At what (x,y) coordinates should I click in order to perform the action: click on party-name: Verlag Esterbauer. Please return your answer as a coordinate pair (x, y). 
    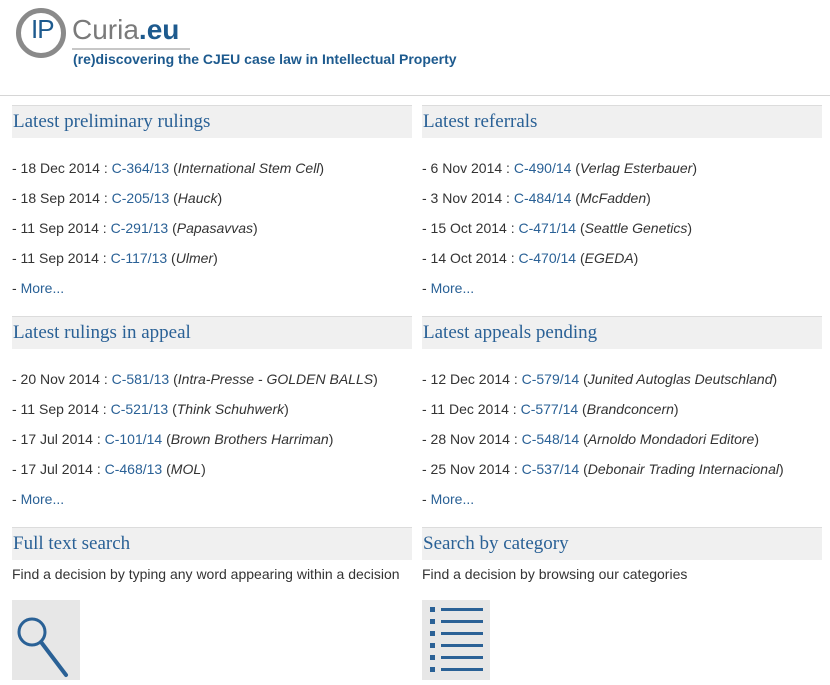
    Looking at the image, I should click on (636, 168).